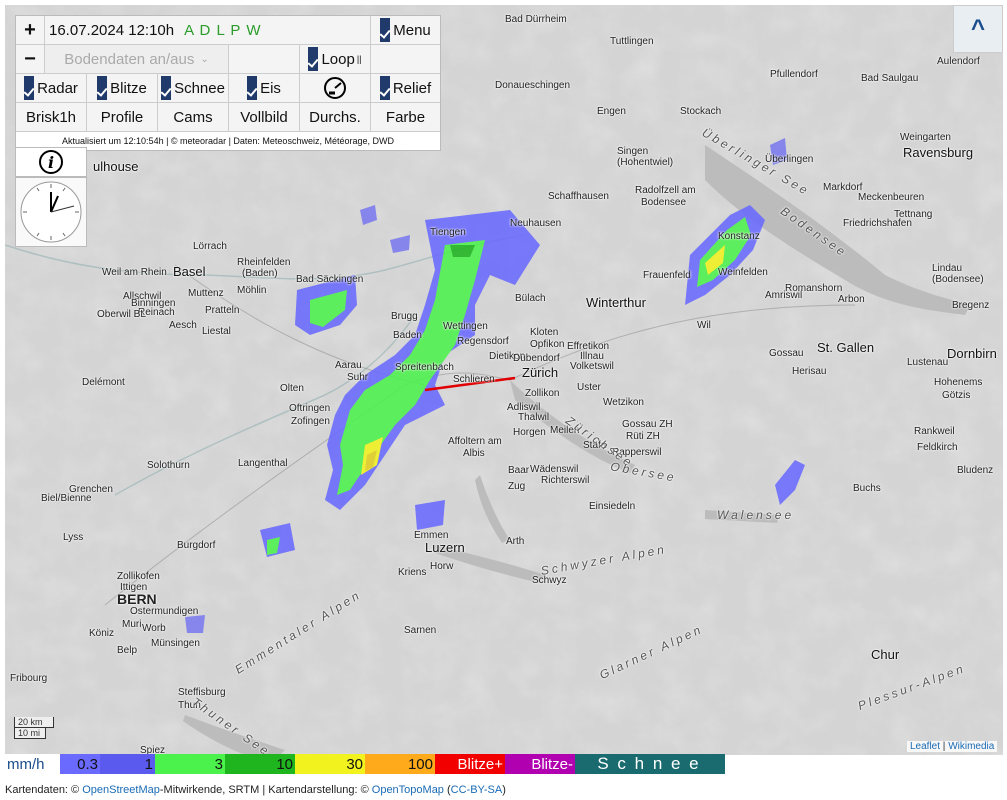  Describe the element at coordinates (51, 88) in the screenshot. I see `radar-toggle: Radar` at that location.